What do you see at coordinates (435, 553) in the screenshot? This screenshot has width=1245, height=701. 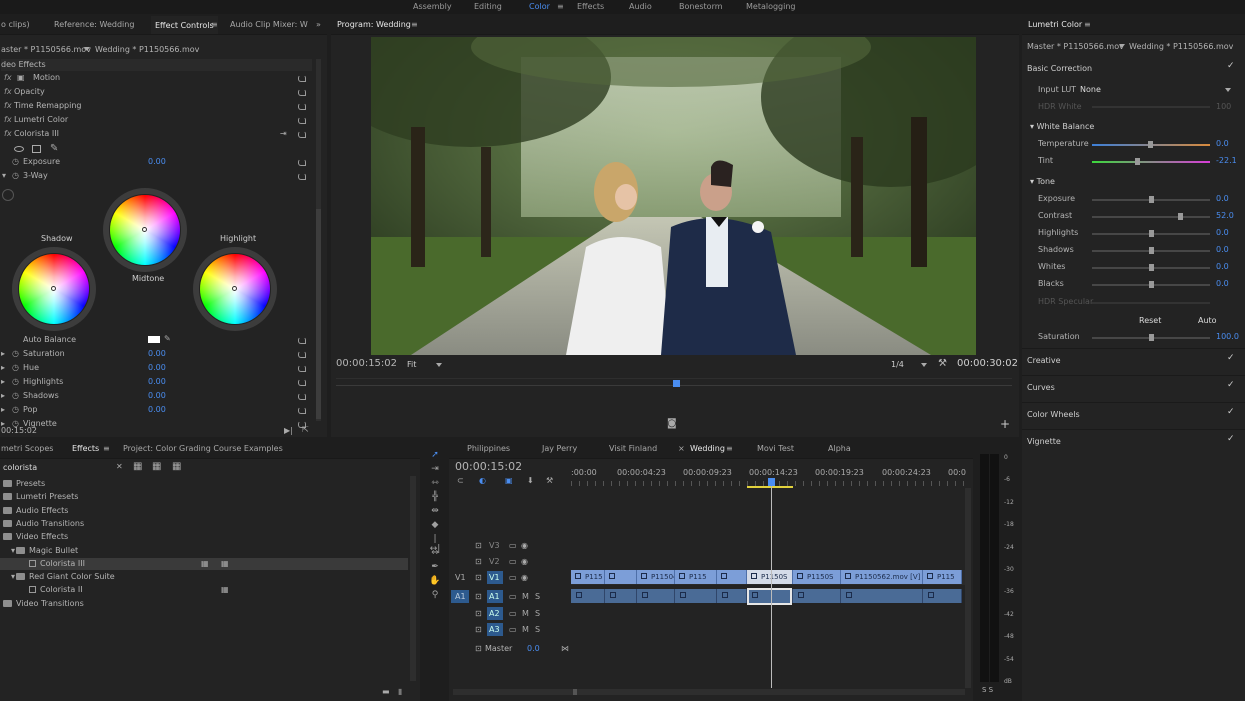 I see `slide-icon: ⇔` at bounding box center [435, 553].